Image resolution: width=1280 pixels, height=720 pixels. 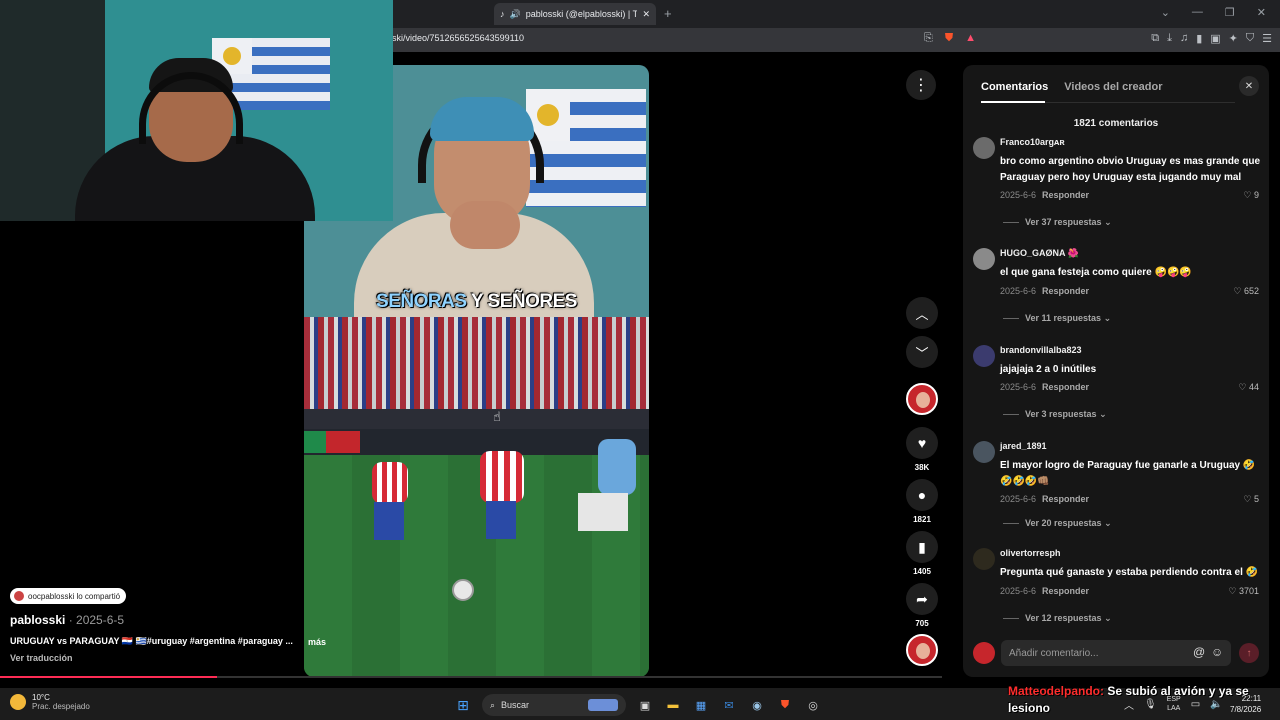 I want to click on view-replies-button: Ver 11 respuestas ⌄, so click(x=1057, y=318).